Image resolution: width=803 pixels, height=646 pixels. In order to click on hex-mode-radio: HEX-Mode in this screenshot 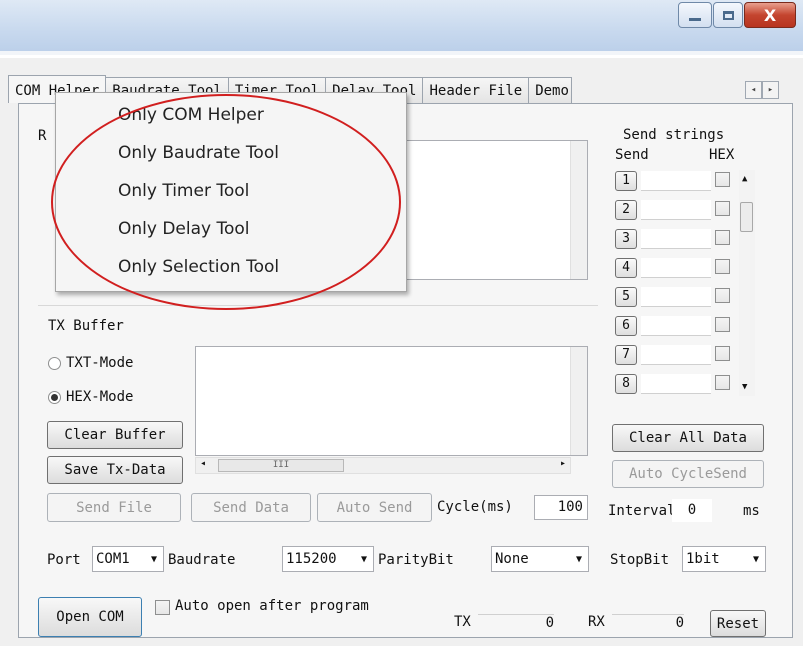, I will do `click(90, 397)`.